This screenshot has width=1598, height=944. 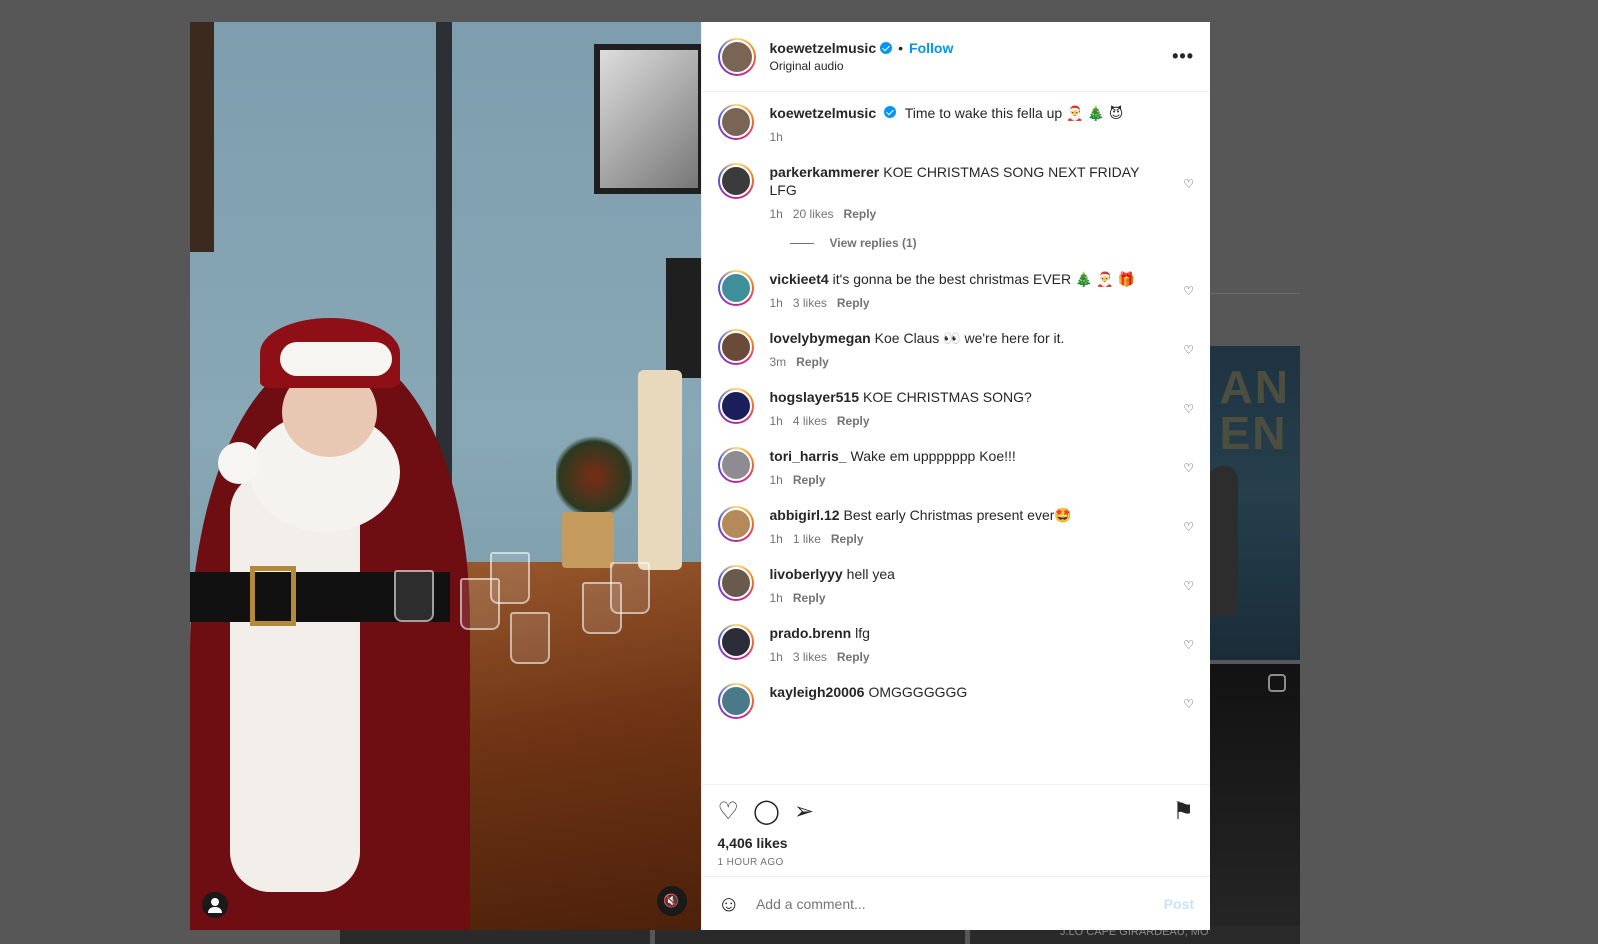 I want to click on comment-input, so click(x=958, y=903).